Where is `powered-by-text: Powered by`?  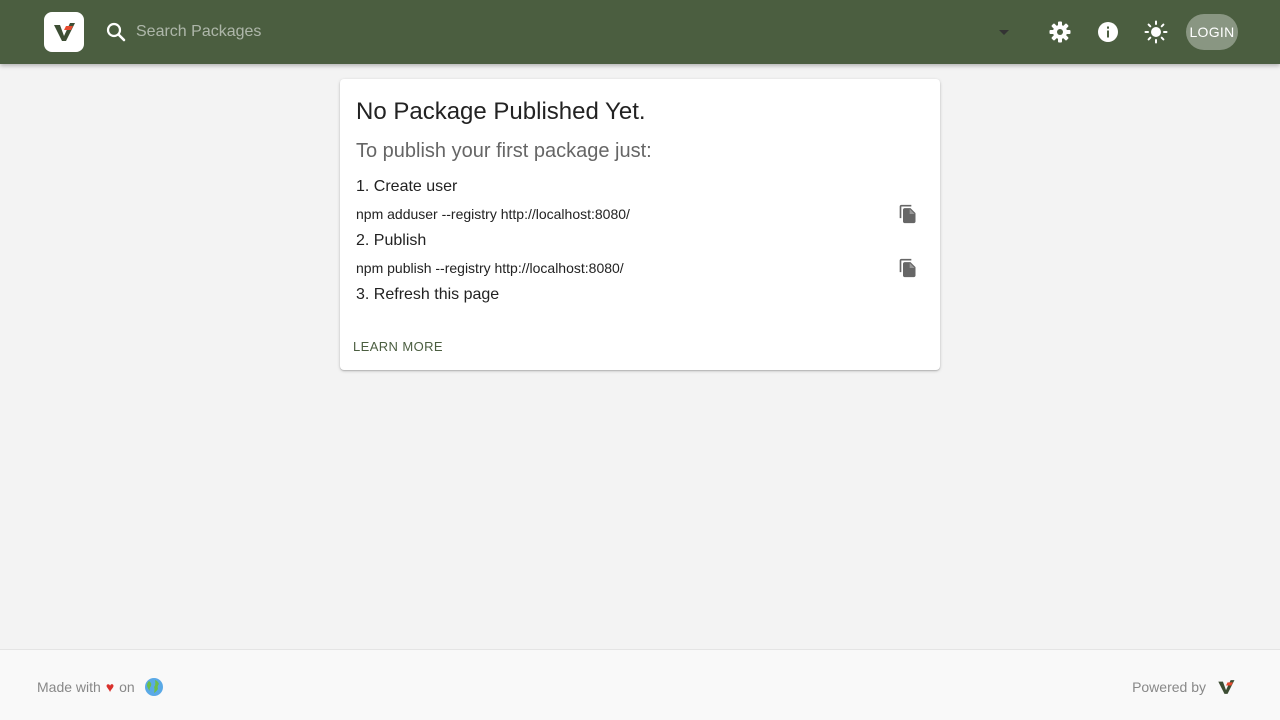
powered-by-text: Powered by is located at coordinates (1169, 687).